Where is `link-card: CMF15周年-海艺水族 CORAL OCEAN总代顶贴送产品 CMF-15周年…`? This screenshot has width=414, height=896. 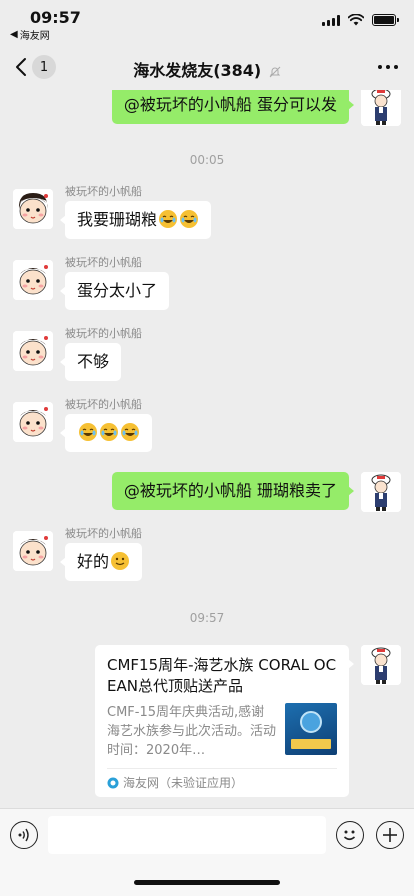
link-card: CMF15周年-海艺水族 CORAL OCEAN总代顶贴送产品 CMF-15周年… is located at coordinates (224, 721).